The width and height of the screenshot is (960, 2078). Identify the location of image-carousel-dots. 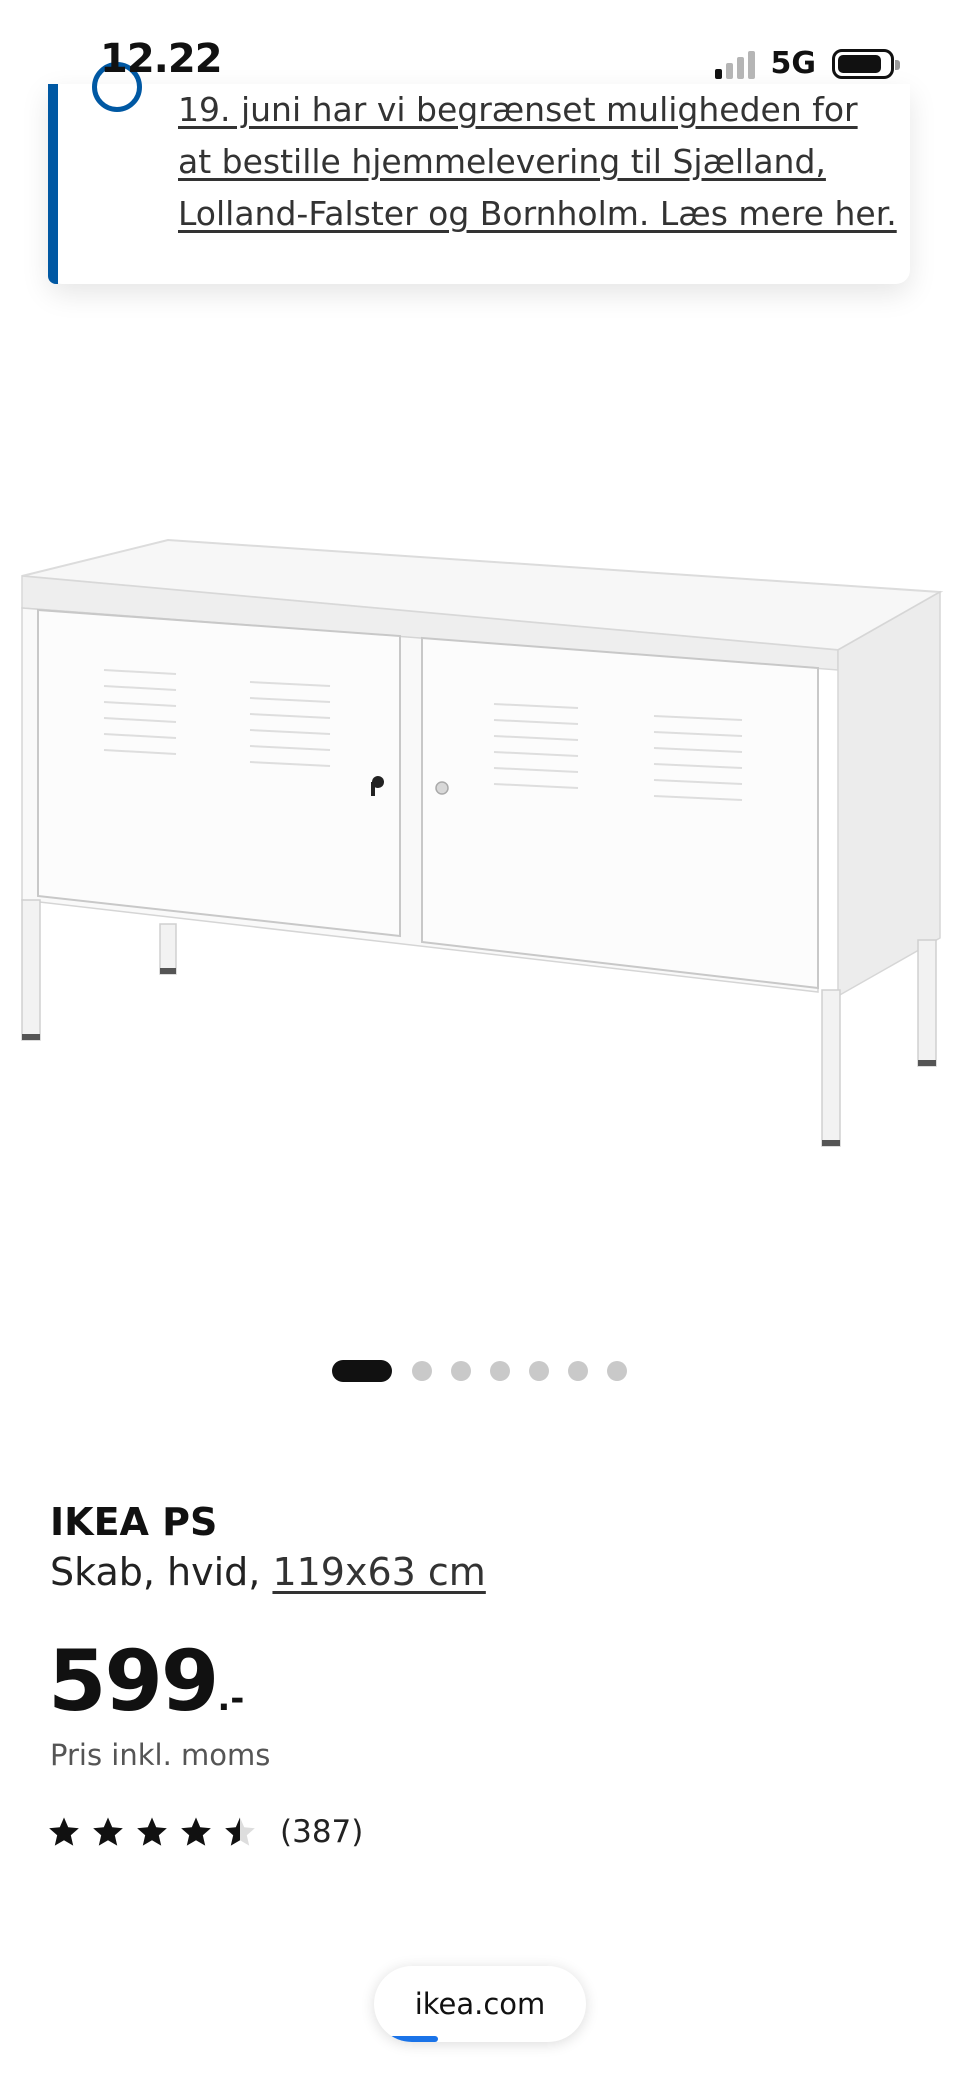
(489, 1371).